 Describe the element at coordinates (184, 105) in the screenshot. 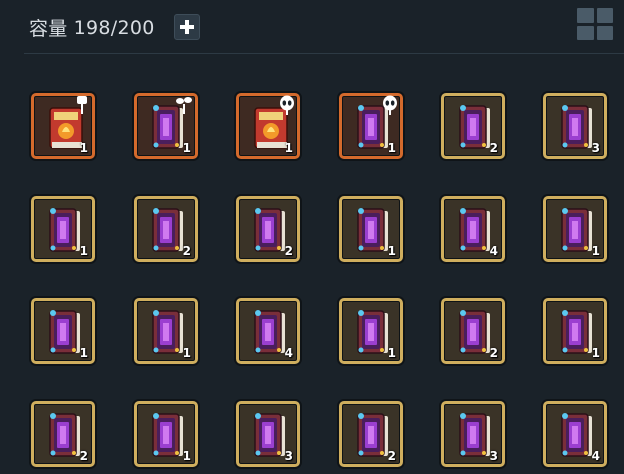

I see `sprout-icon` at that location.